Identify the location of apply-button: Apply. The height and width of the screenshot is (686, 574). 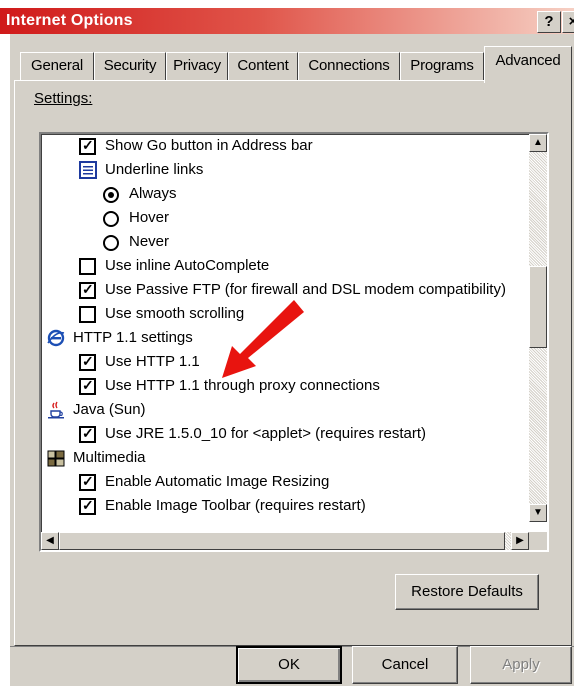
(521, 665).